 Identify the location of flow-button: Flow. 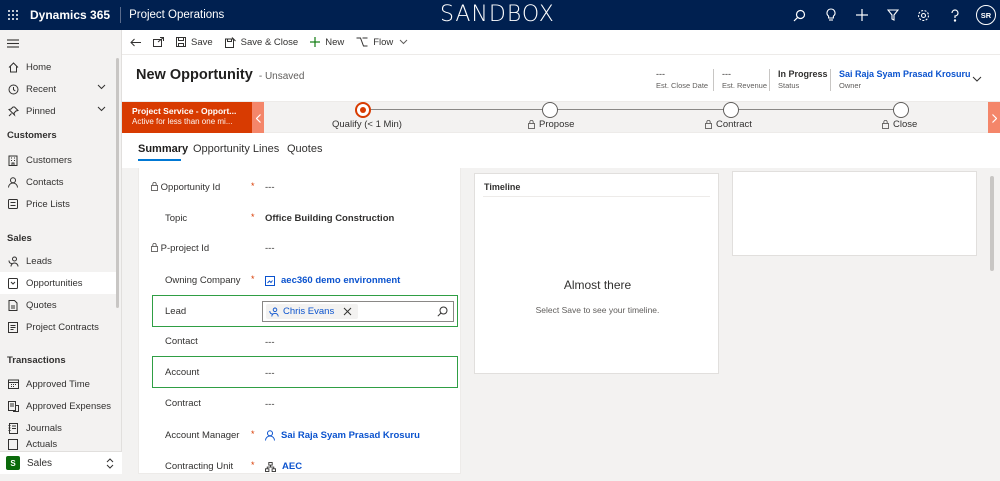
(382, 42).